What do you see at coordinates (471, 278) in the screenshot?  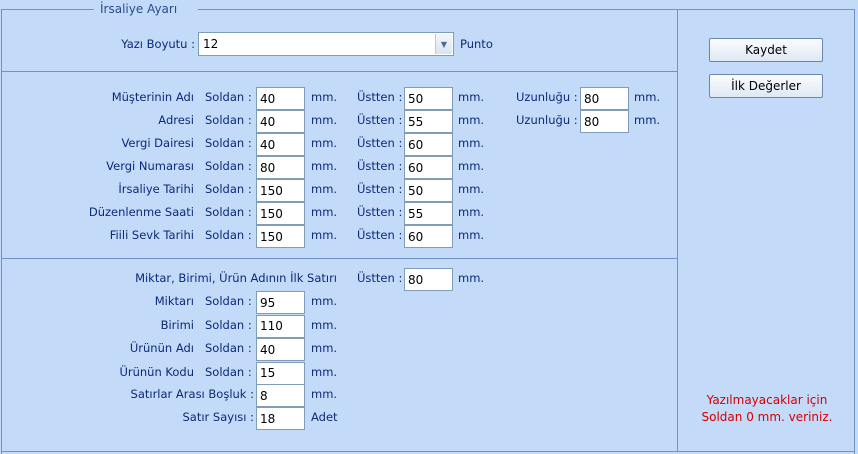 I see `first-row-mm: mm.` at bounding box center [471, 278].